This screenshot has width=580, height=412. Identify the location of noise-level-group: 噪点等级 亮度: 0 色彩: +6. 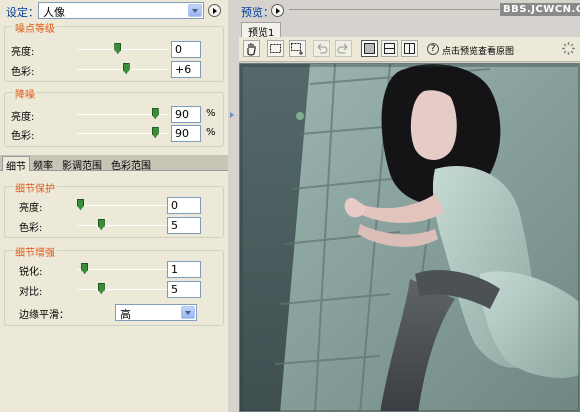
(114, 51).